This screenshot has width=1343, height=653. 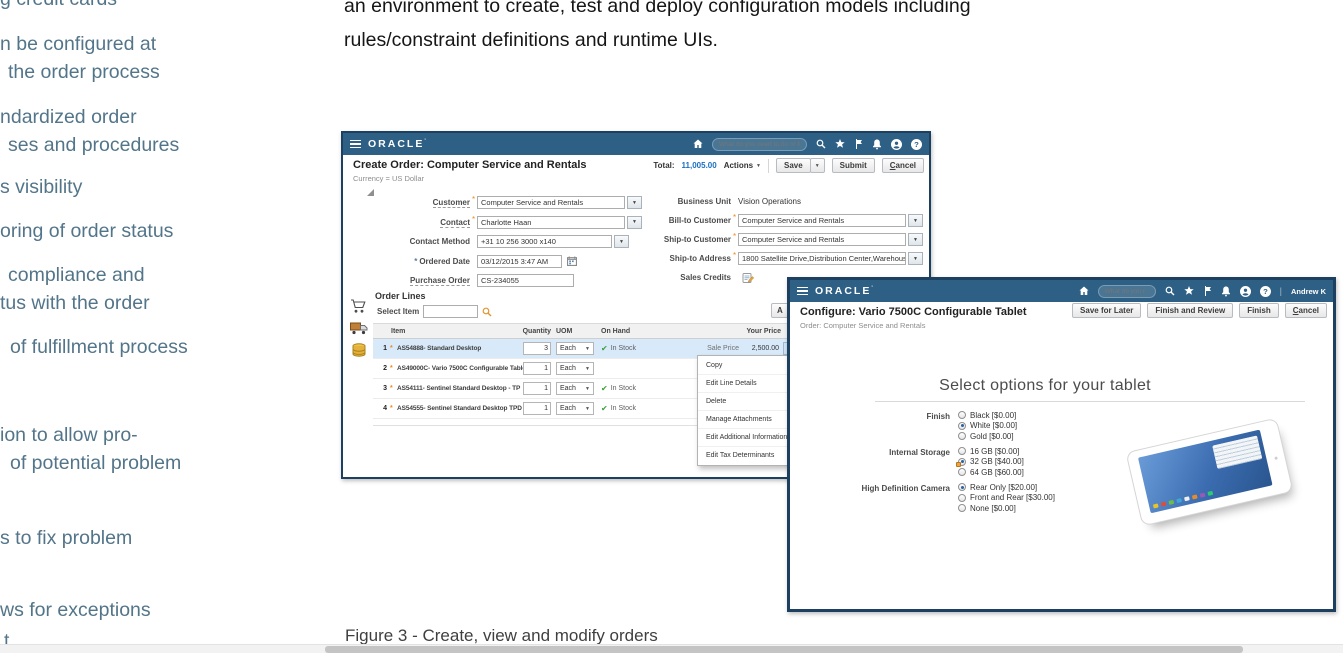 What do you see at coordinates (743, 437) in the screenshot?
I see `context-menu-item: Edit Additional Information` at bounding box center [743, 437].